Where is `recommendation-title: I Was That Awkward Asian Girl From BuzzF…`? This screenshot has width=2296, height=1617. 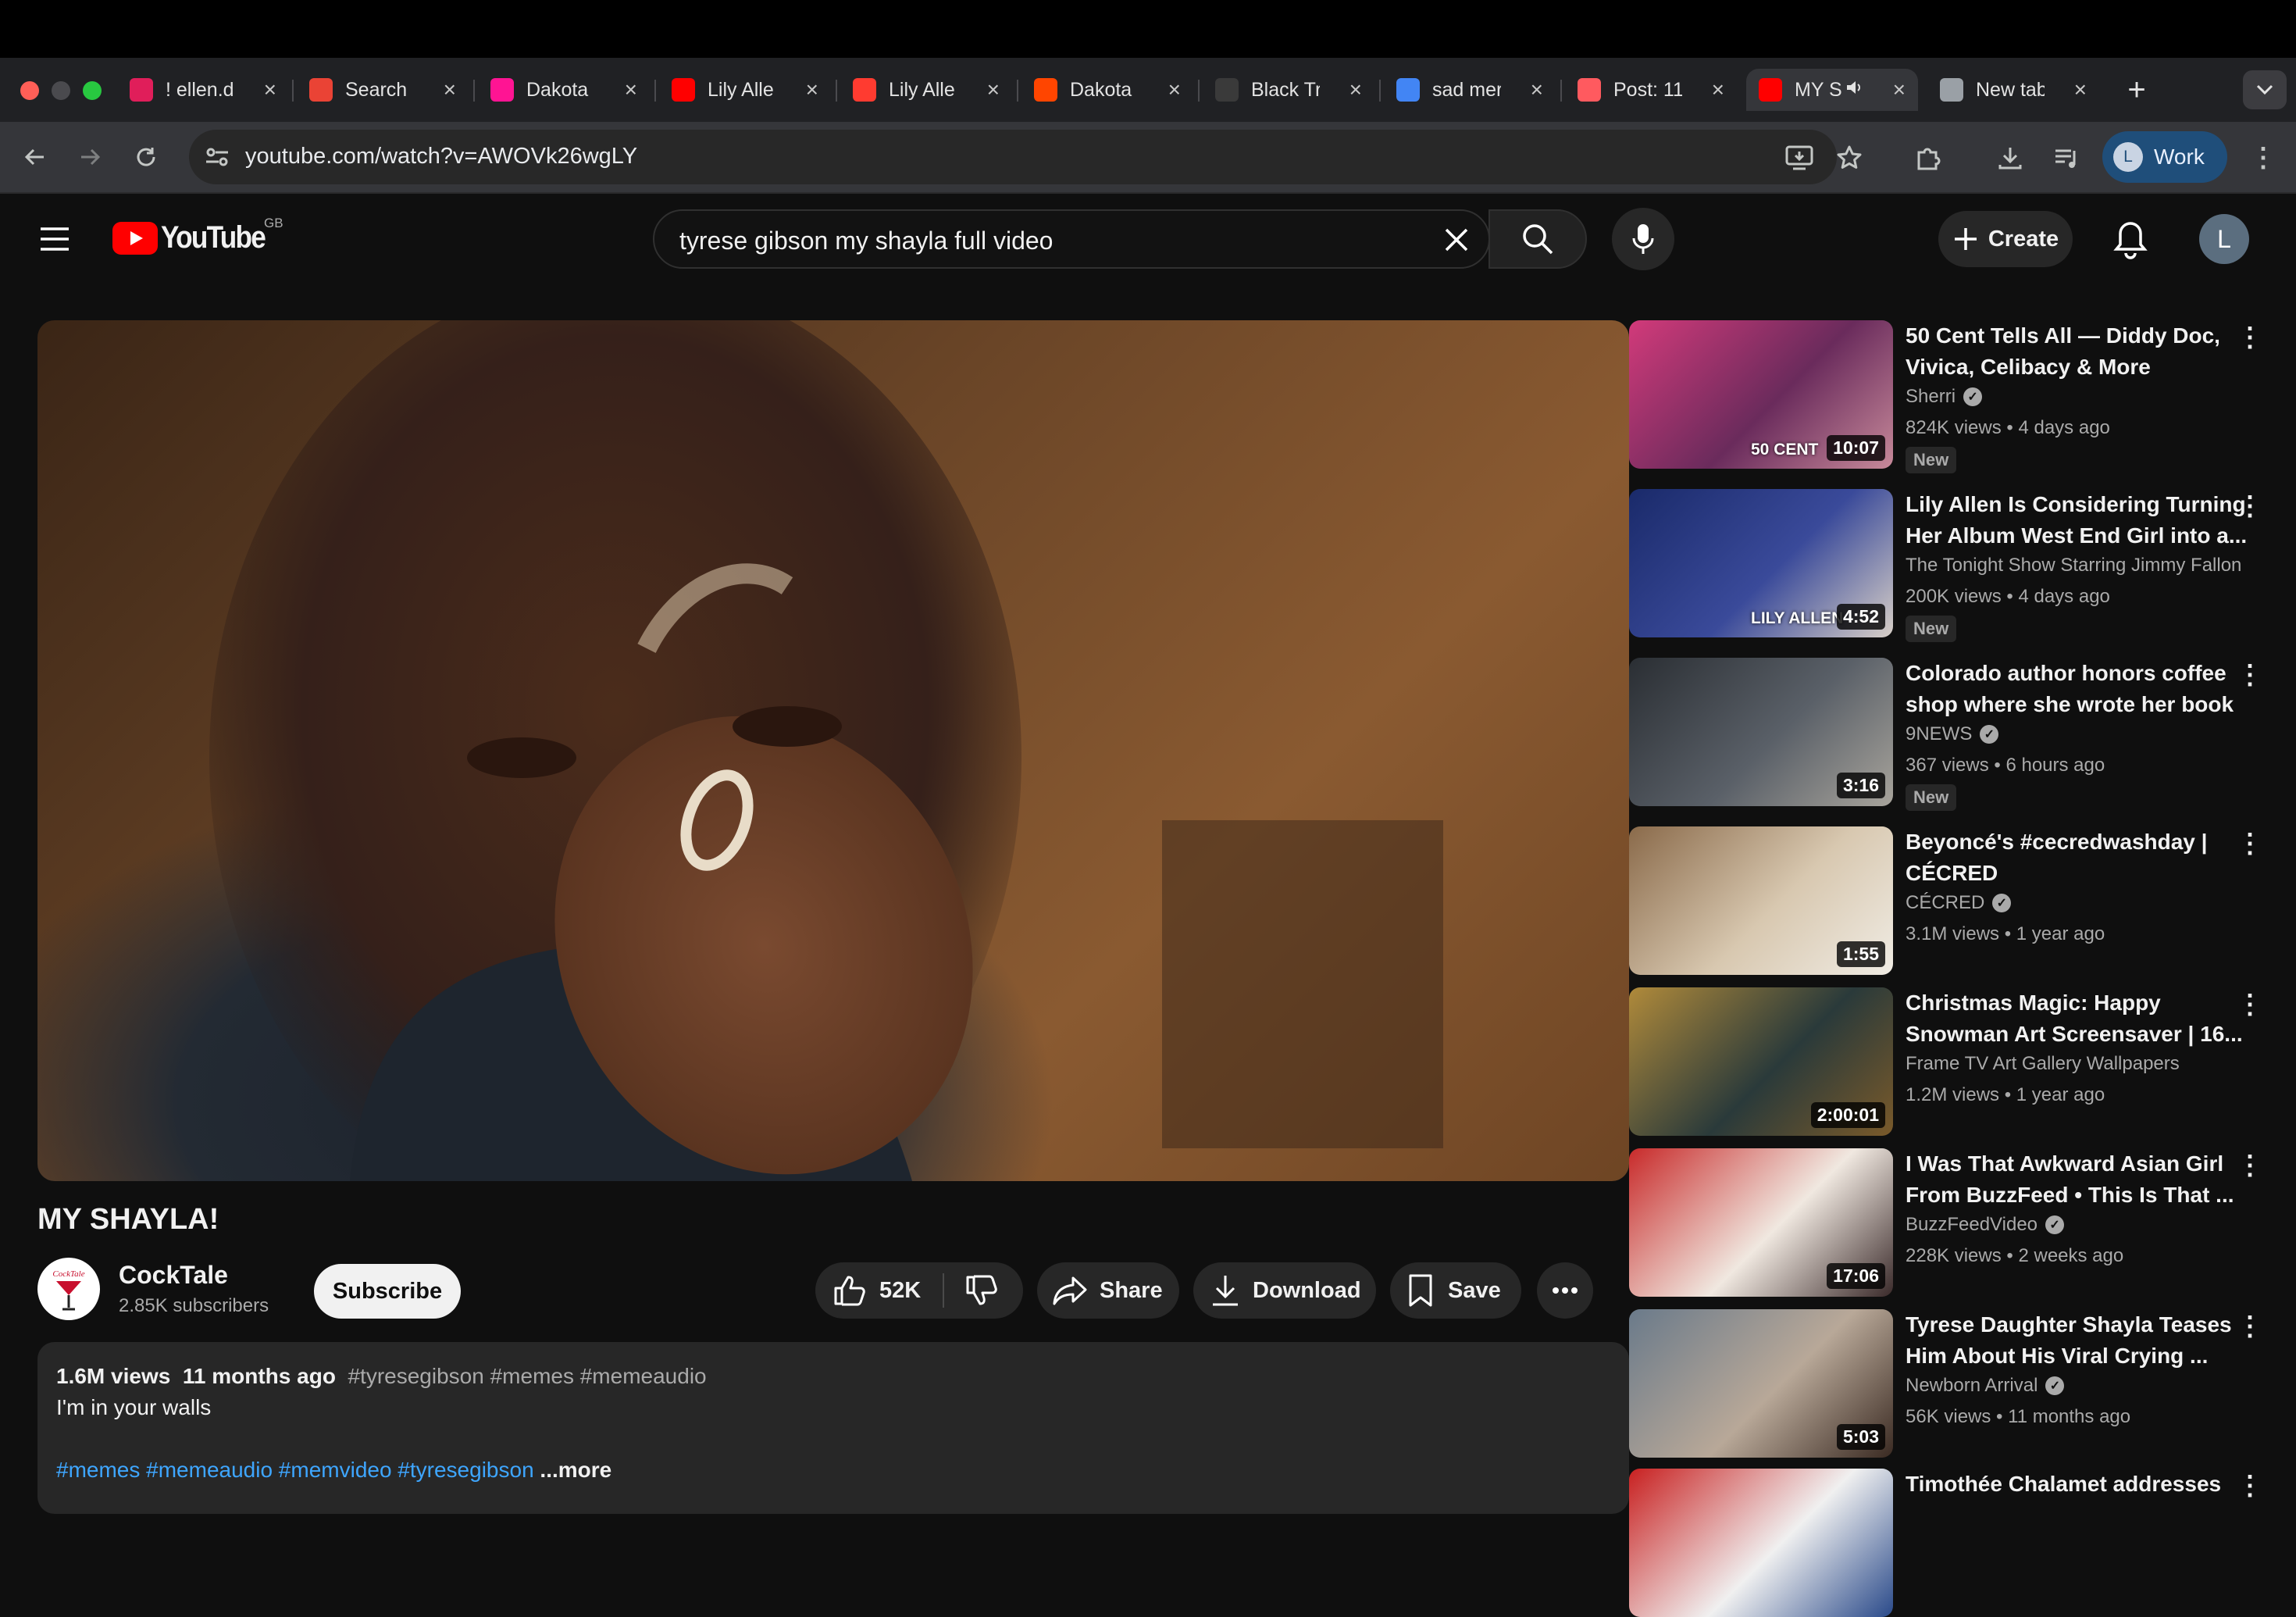
recommendation-title: I Was That Awkward Asian Girl From BuzzF… is located at coordinates (2077, 1180).